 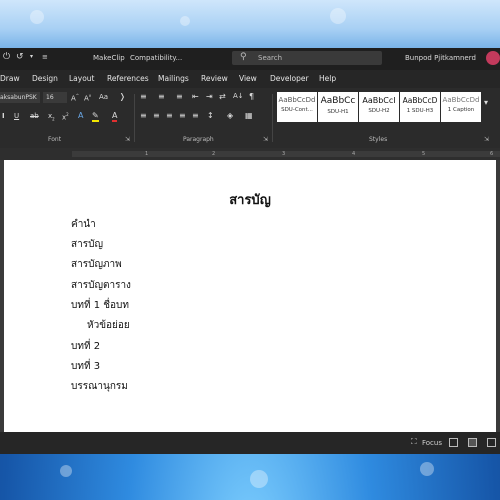 I want to click on line-spacing-icon: ↕, so click(x=210, y=115).